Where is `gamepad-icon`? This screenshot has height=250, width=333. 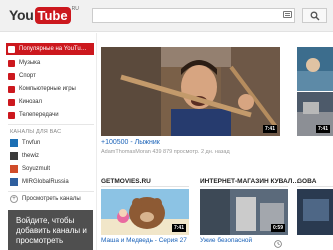
gamepad-icon is located at coordinates (11, 89).